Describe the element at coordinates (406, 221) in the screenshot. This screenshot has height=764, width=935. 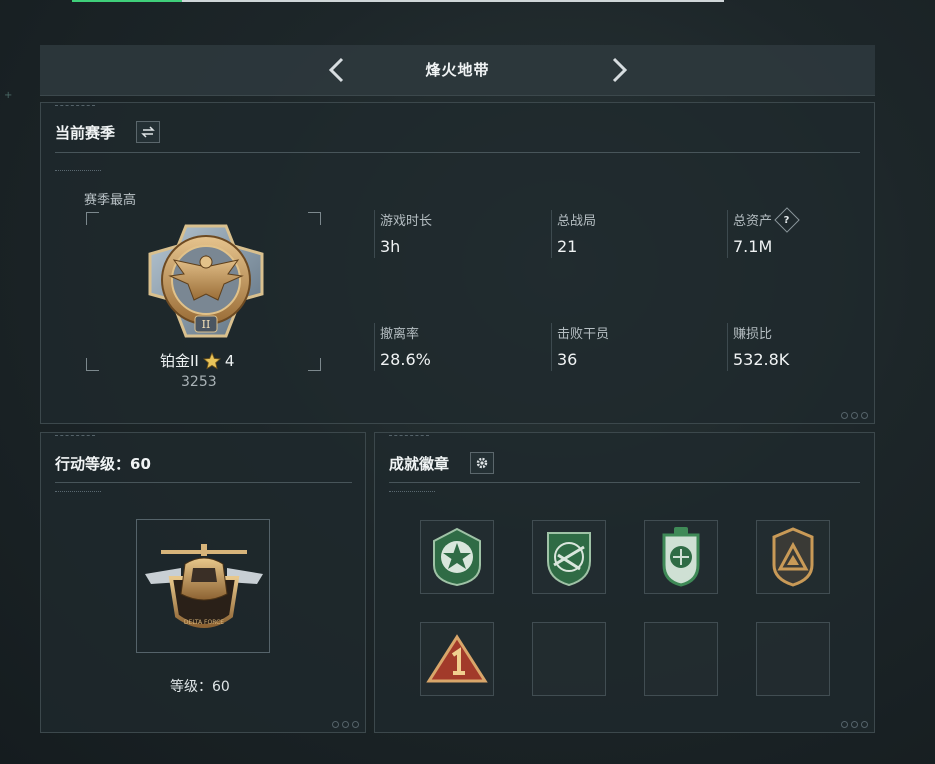
I see `stat-label: 游戏时长` at that location.